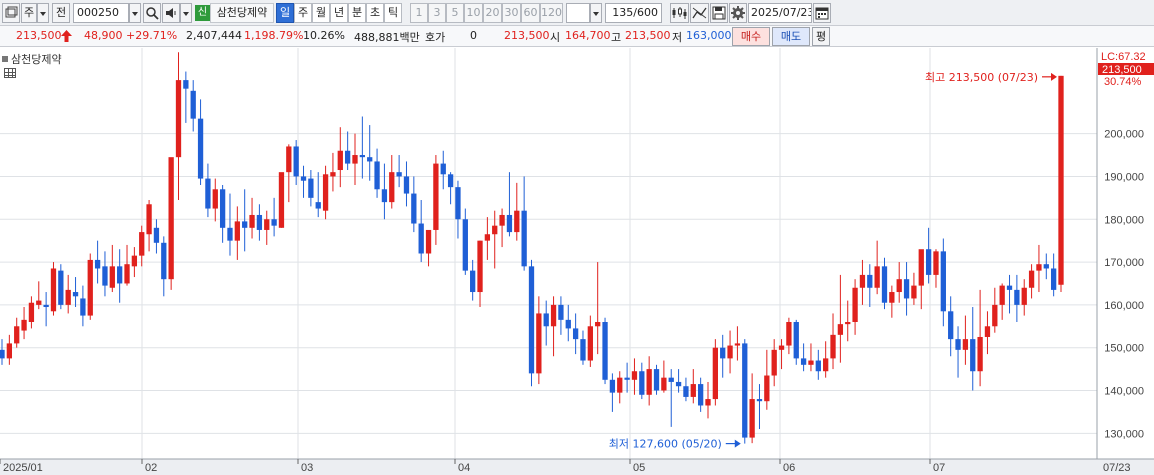 The image size is (1154, 475). What do you see at coordinates (464, 468) in the screenshot?
I see `x-tick-label: 04` at bounding box center [464, 468].